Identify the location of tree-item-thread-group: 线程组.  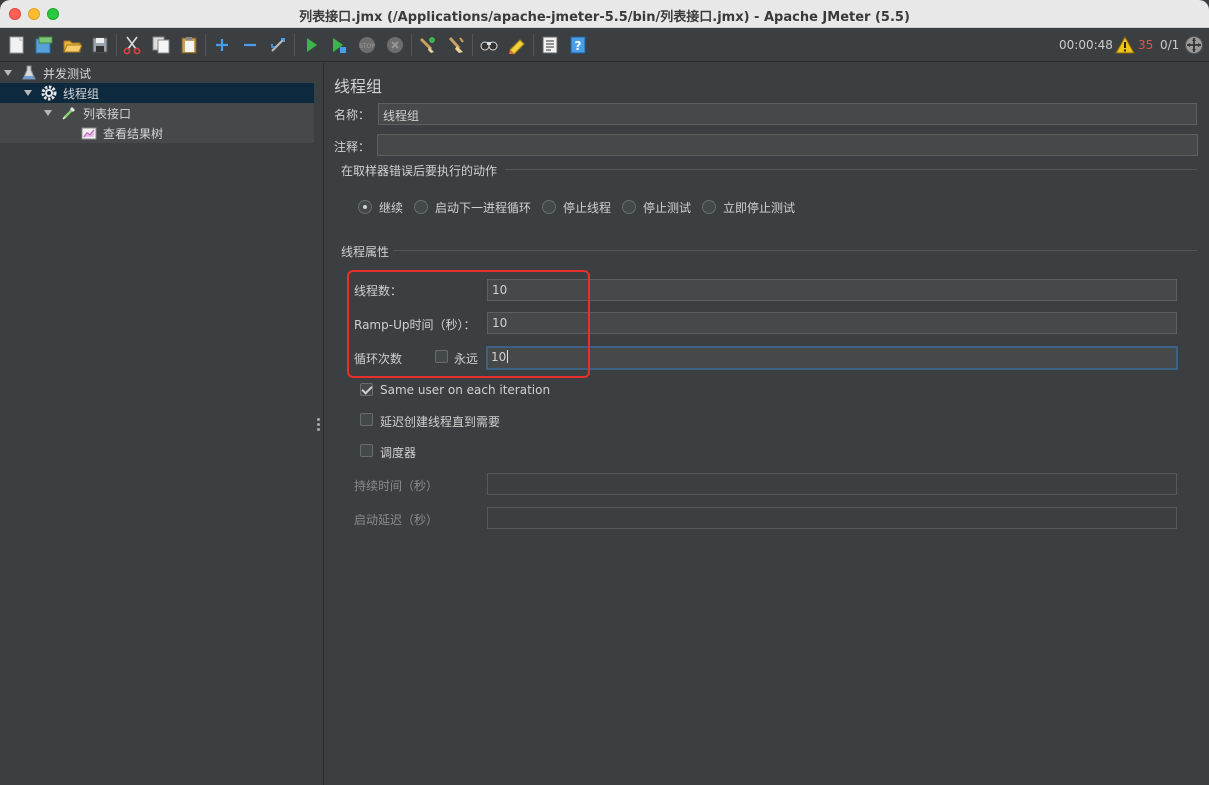
(157, 93).